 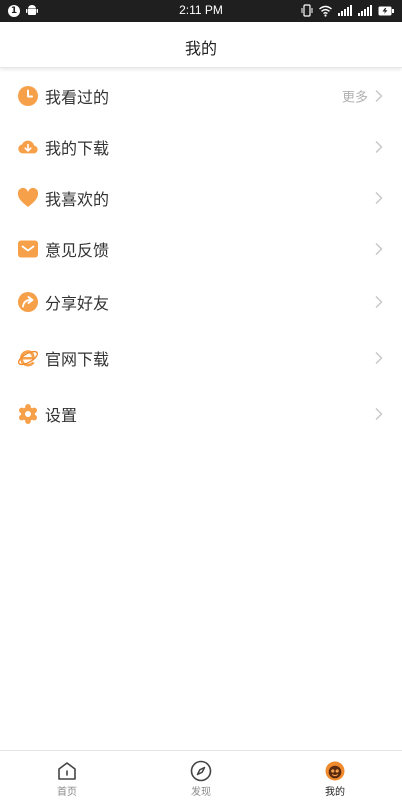 What do you see at coordinates (77, 199) in the screenshot?
I see `menu-item-label: 我喜欢的` at bounding box center [77, 199].